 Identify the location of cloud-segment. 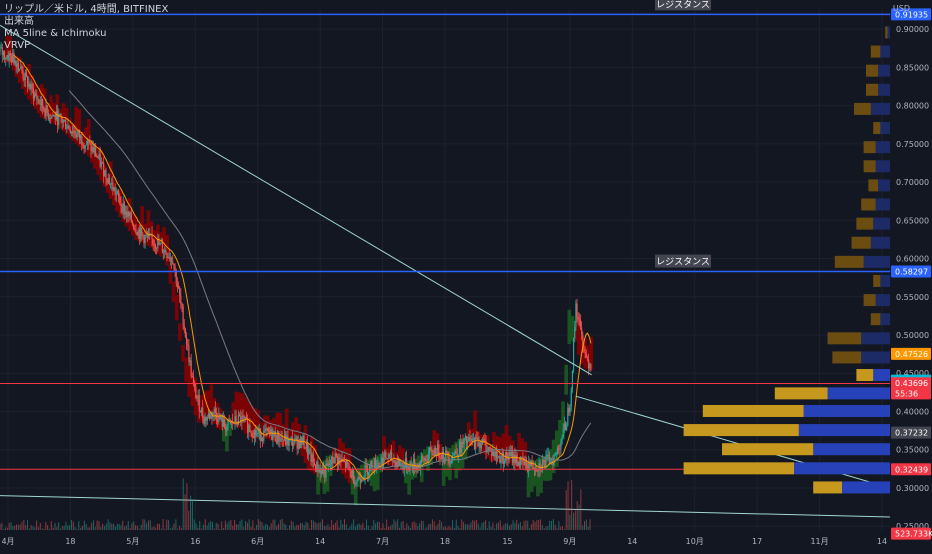
(176, 307).